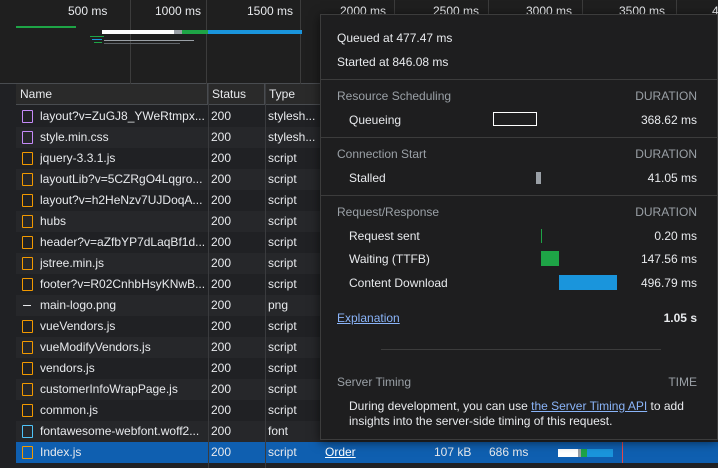  Describe the element at coordinates (388, 212) in the screenshot. I see `section-title-request-response: Request/Response` at that location.